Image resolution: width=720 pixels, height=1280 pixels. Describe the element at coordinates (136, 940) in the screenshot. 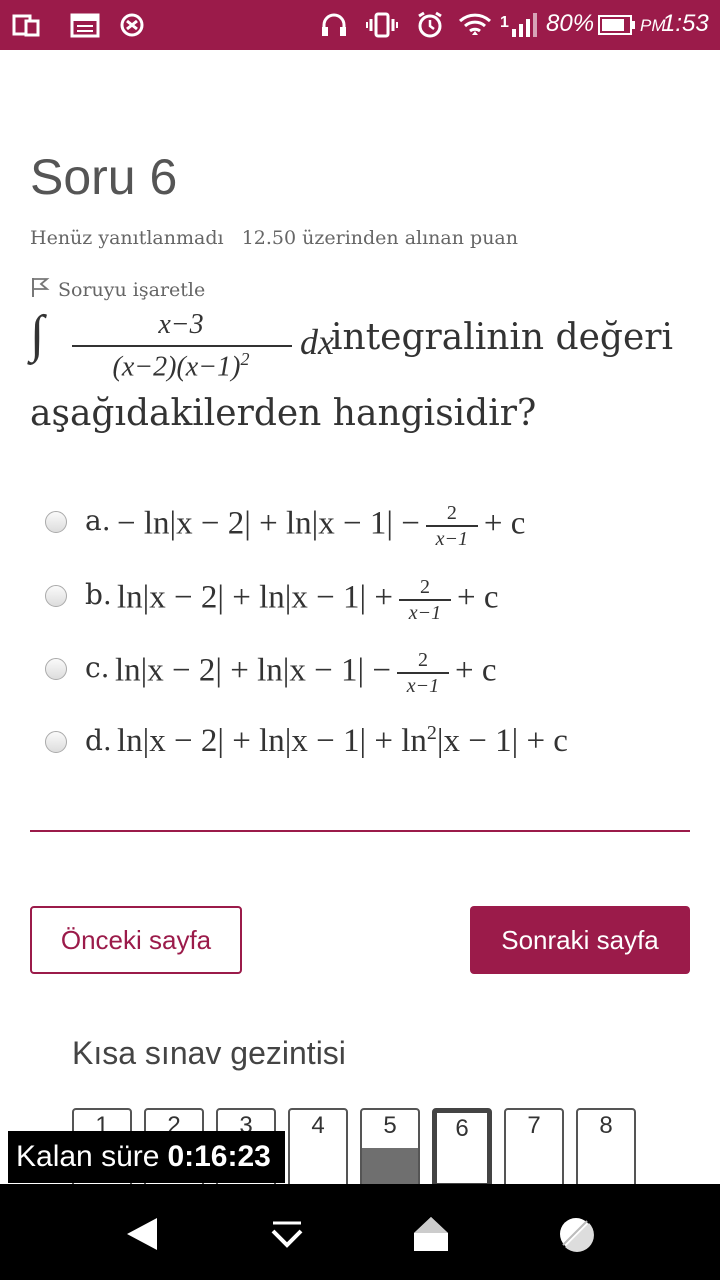

I see `previous-page-button: Önceki sayfa` at that location.